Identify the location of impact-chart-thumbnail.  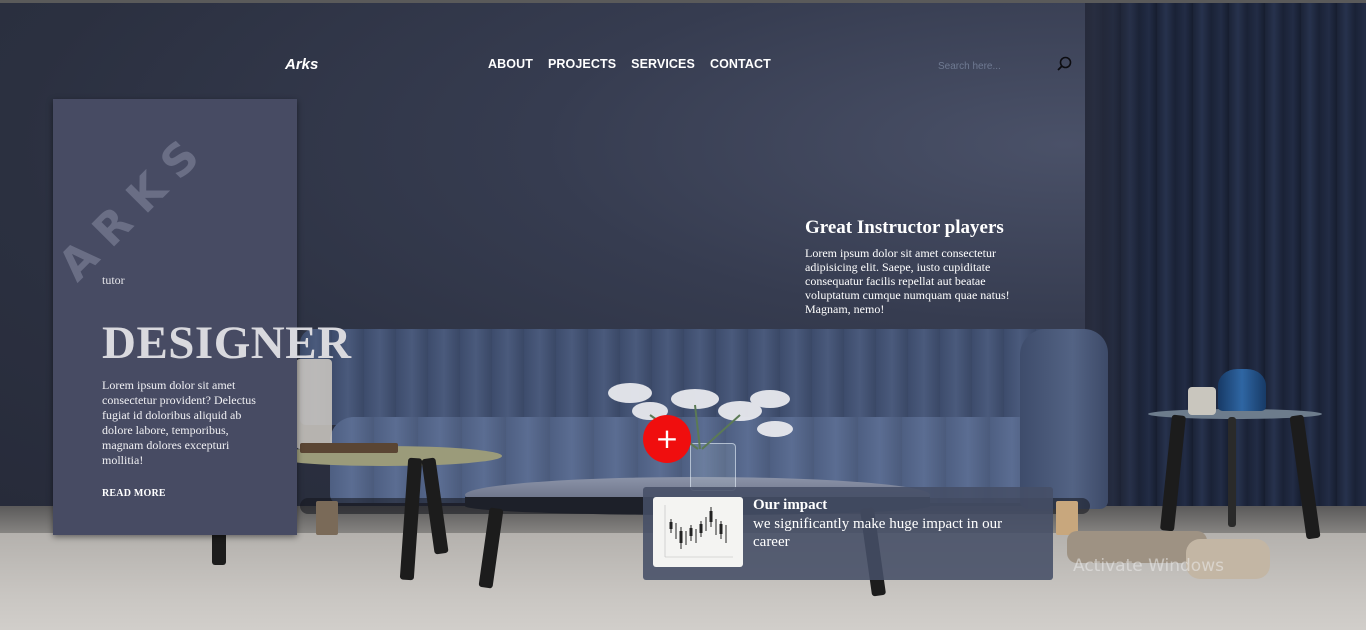
(698, 532).